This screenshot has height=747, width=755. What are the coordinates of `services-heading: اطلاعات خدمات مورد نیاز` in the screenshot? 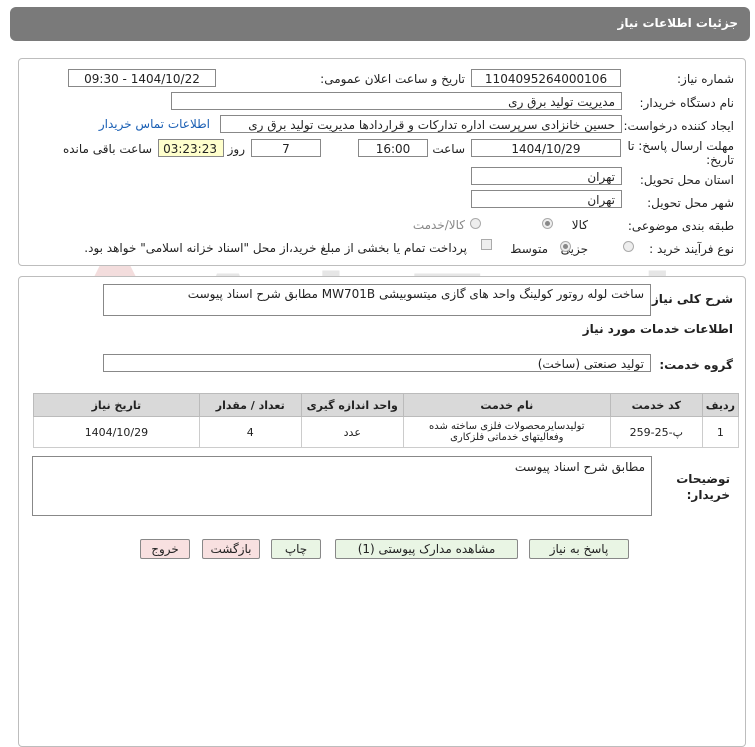 It's located at (657, 329).